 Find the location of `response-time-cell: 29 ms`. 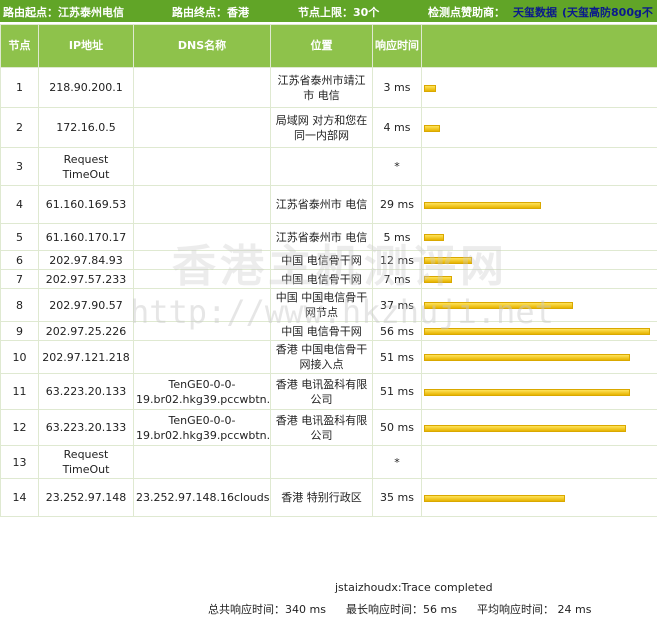

response-time-cell: 29 ms is located at coordinates (397, 205).